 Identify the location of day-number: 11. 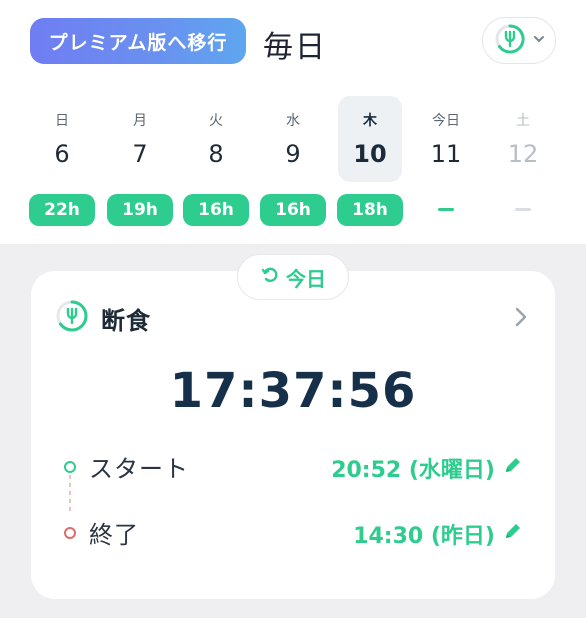
(446, 154).